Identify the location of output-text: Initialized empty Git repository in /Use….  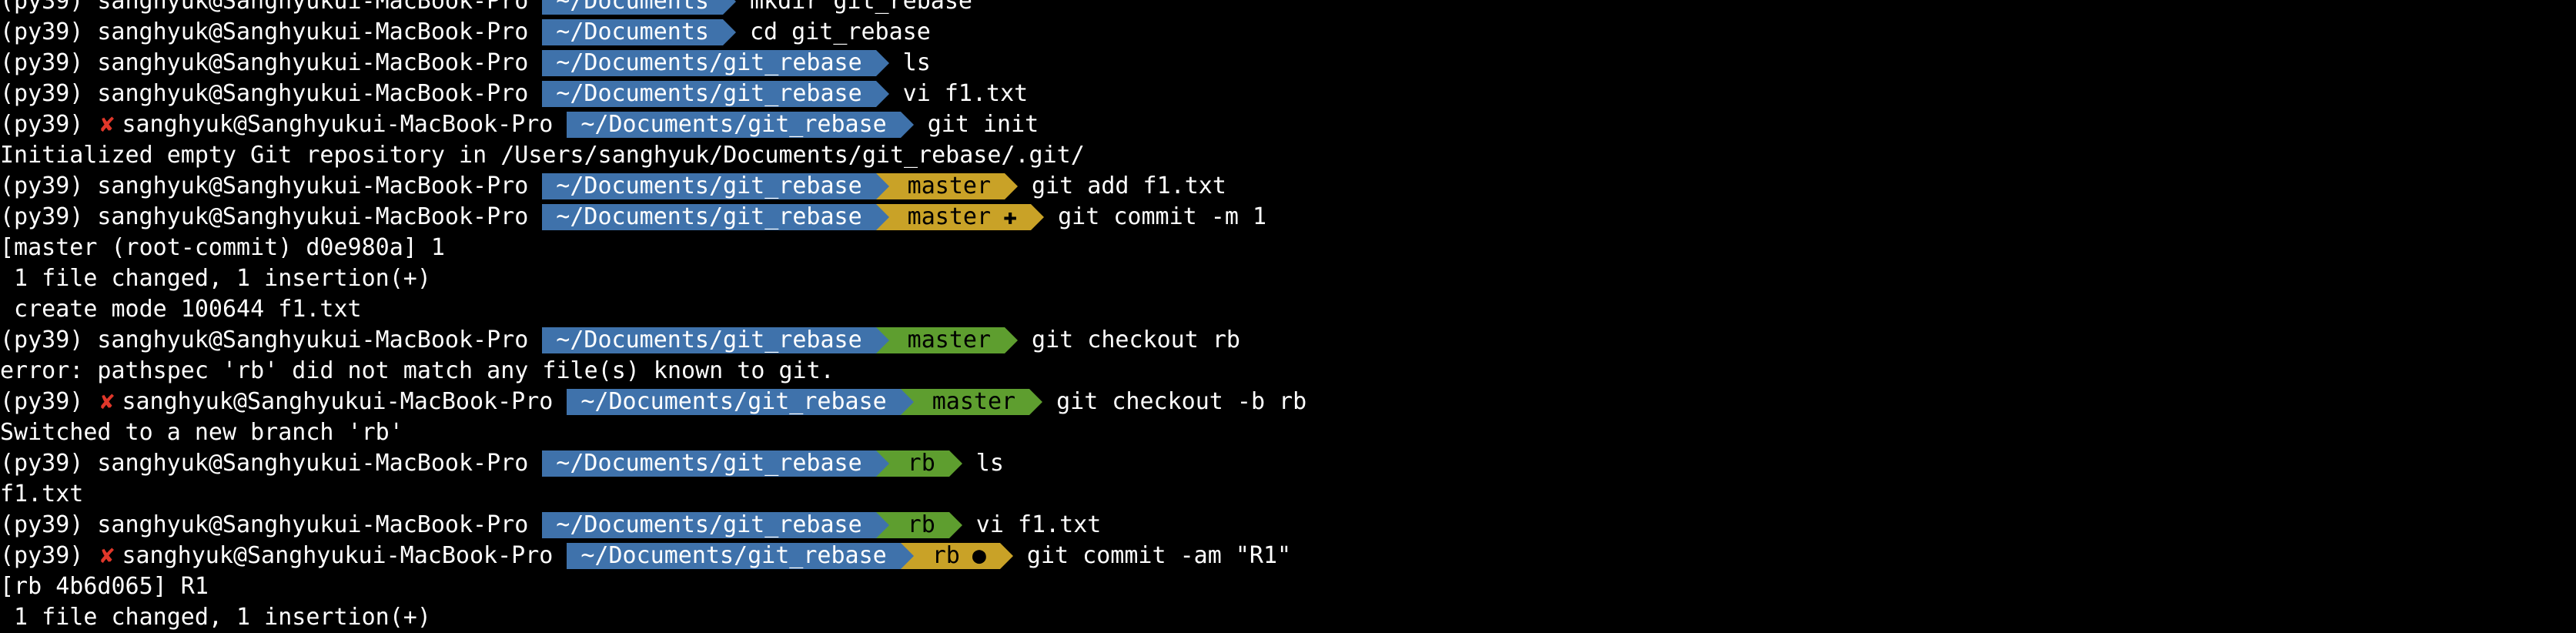
(543, 156).